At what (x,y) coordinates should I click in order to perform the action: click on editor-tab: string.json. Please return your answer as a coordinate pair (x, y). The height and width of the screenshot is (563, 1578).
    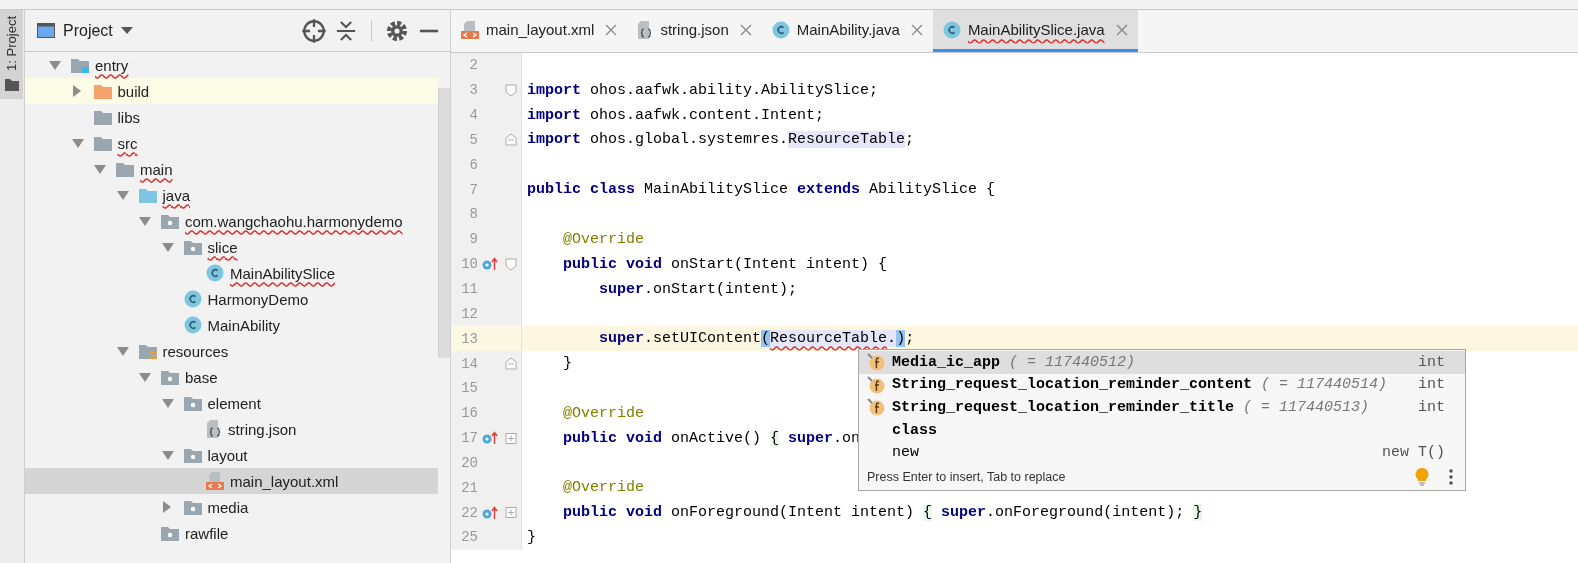
    Looking at the image, I should click on (694, 31).